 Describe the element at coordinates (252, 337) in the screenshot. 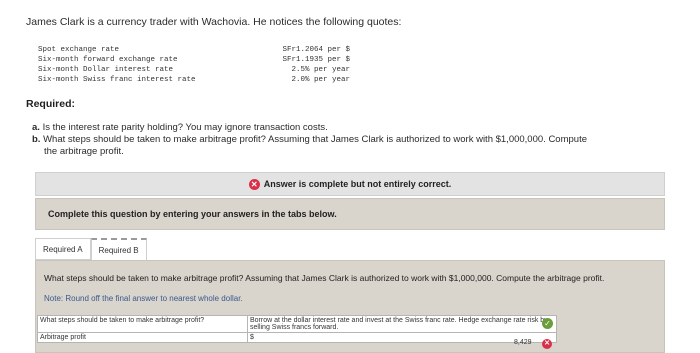

I see `currency-symbol: $` at that location.